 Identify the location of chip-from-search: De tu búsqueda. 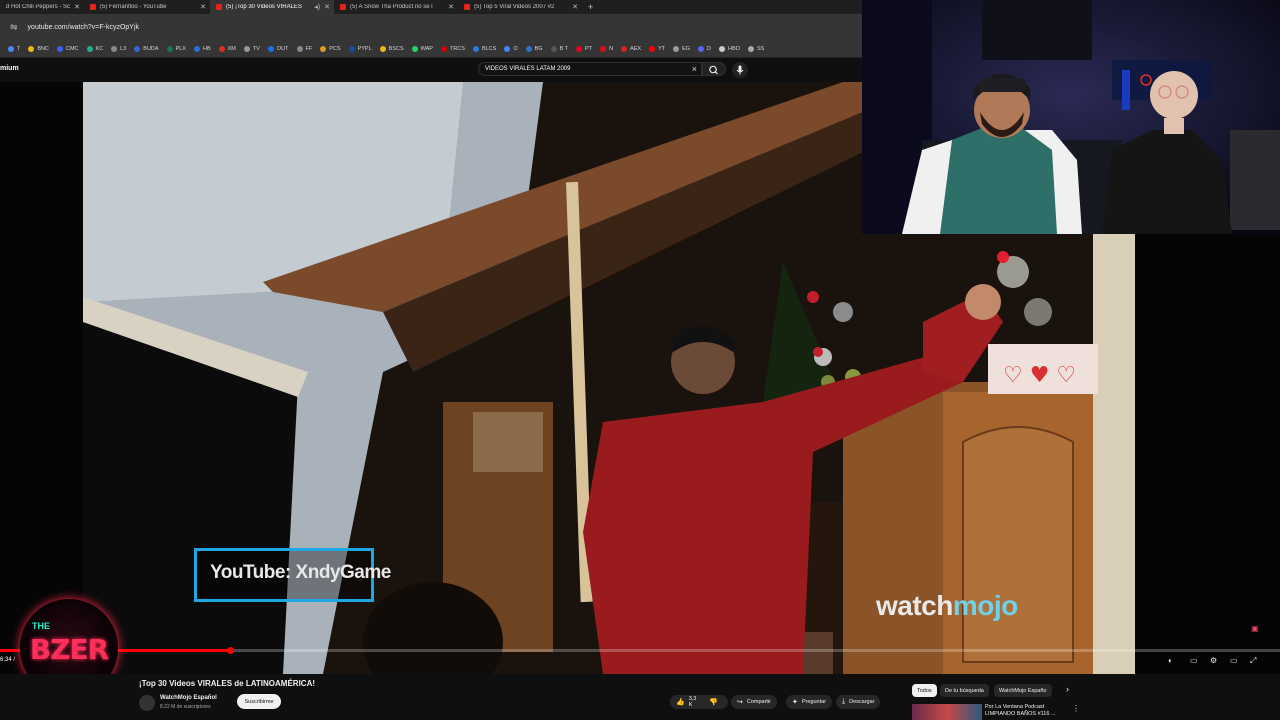
(964, 690).